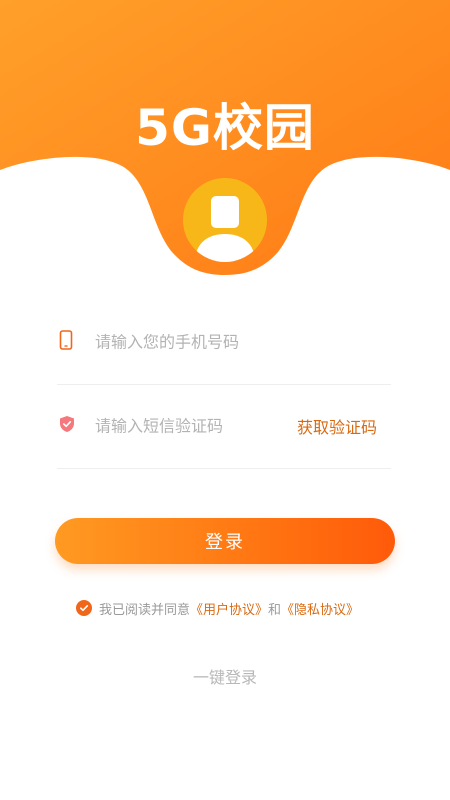  Describe the element at coordinates (225, 541) in the screenshot. I see `login-button: 登录` at that location.